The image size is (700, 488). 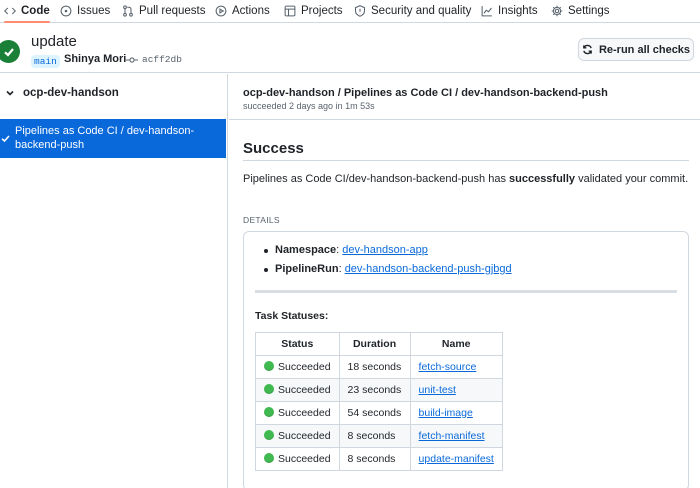 I want to click on task-link: build-image, so click(x=446, y=413).